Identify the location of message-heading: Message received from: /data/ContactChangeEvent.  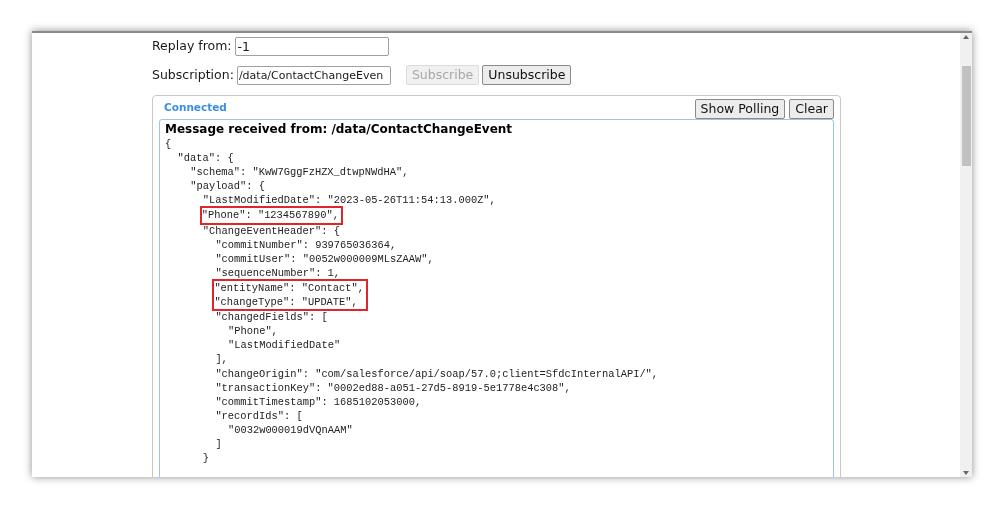
(339, 129).